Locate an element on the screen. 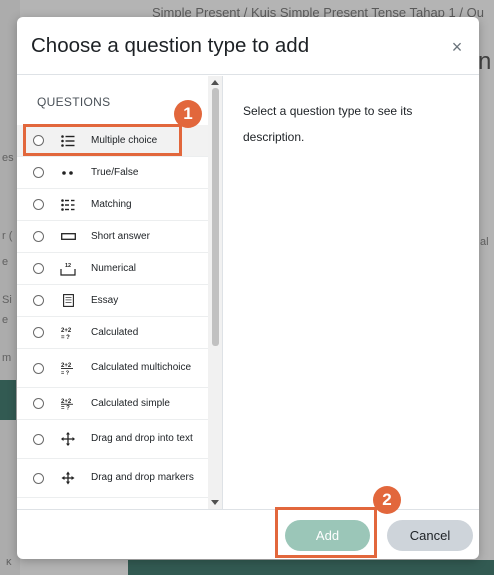 This screenshot has width=494, height=575. calculated-multichoice-icon-glyph: = ? is located at coordinates (65, 373).